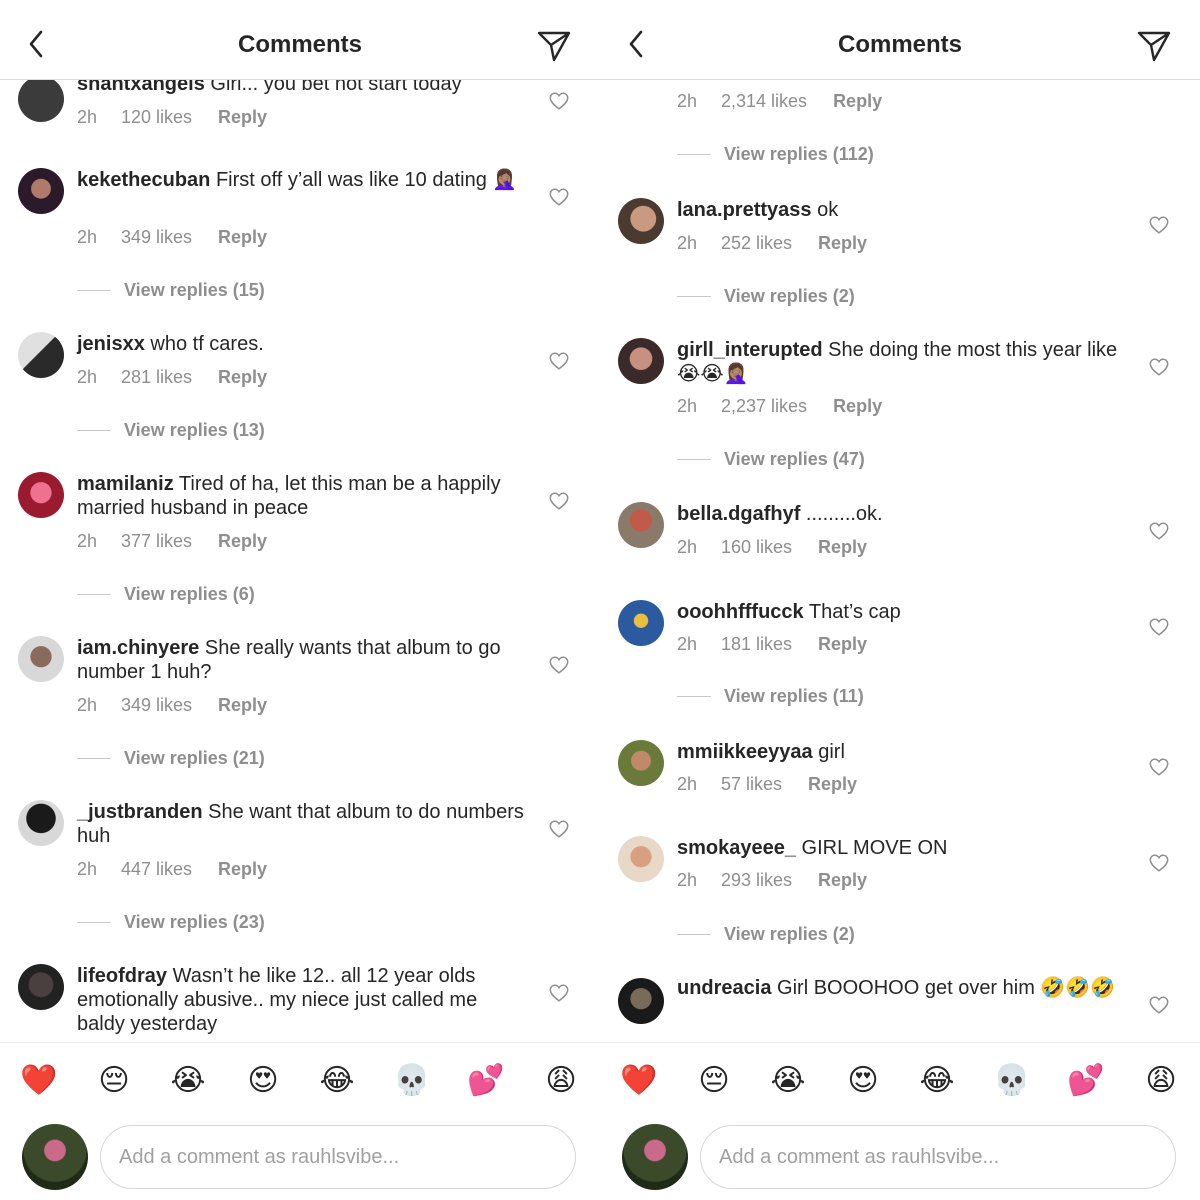 This screenshot has width=1200, height=1200. What do you see at coordinates (770, 696) in the screenshot?
I see `view-replies-button: View replies (11)` at bounding box center [770, 696].